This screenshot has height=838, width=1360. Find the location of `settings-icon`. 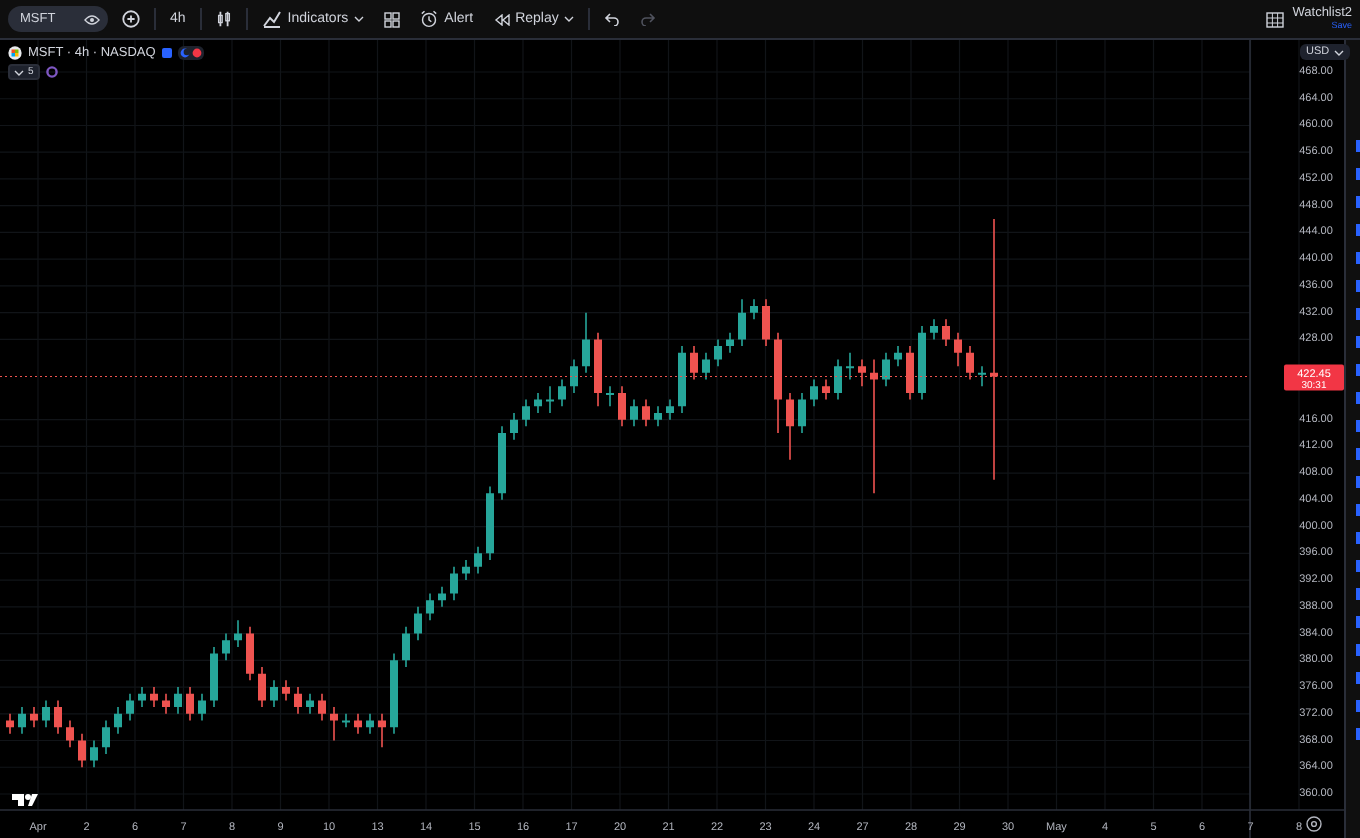

settings-icon is located at coordinates (1314, 824).